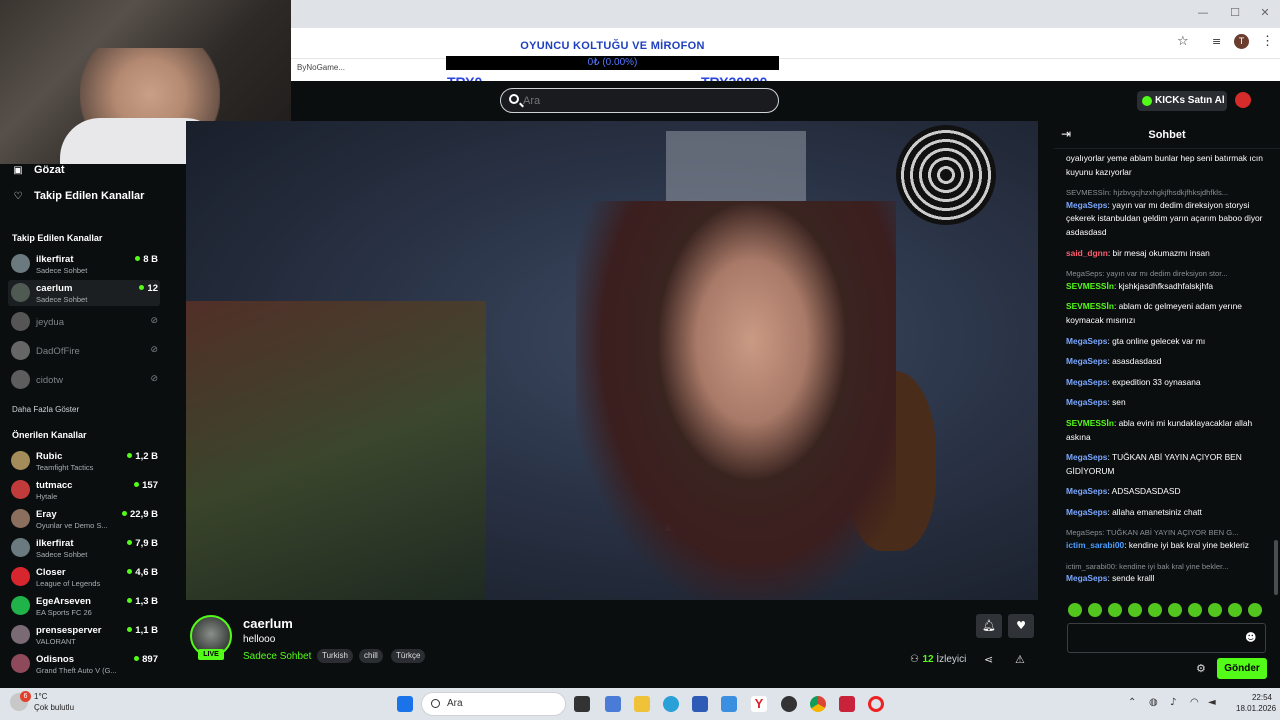 This screenshot has height=720, width=1280. I want to click on buy-kicks-button: KICKs Satın Al, so click(1182, 101).